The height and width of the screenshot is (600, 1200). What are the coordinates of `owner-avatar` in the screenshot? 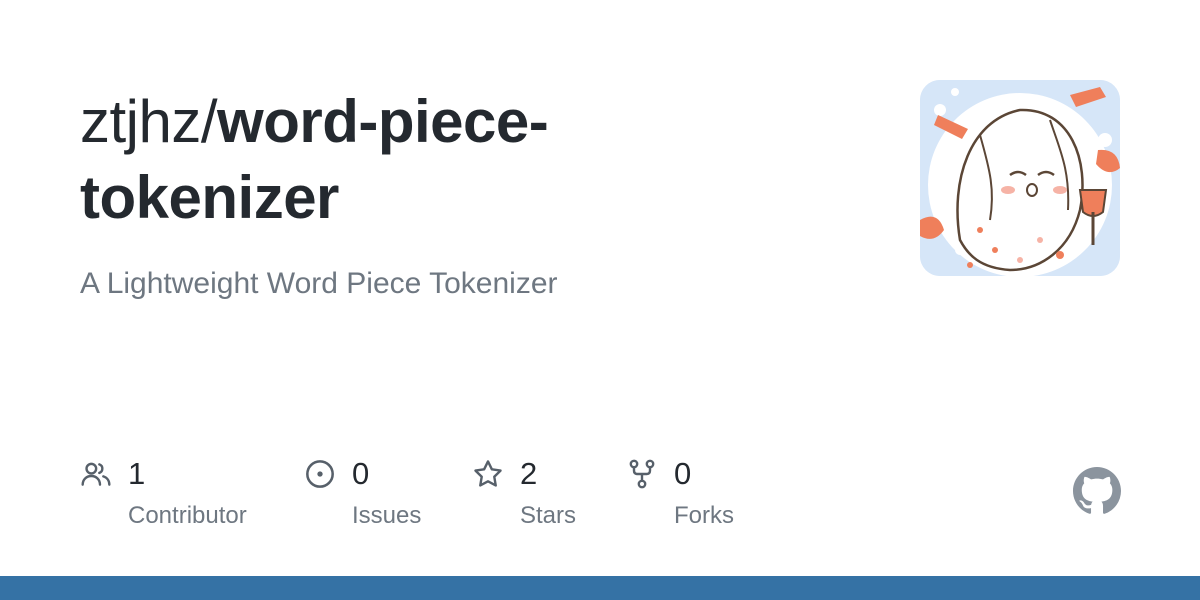 It's located at (1020, 178).